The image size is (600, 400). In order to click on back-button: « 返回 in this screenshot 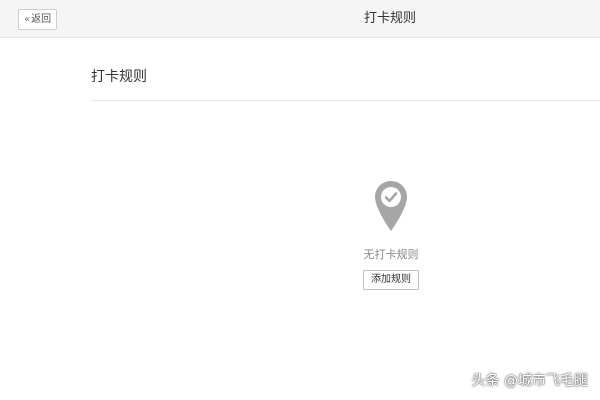, I will do `click(38, 19)`.